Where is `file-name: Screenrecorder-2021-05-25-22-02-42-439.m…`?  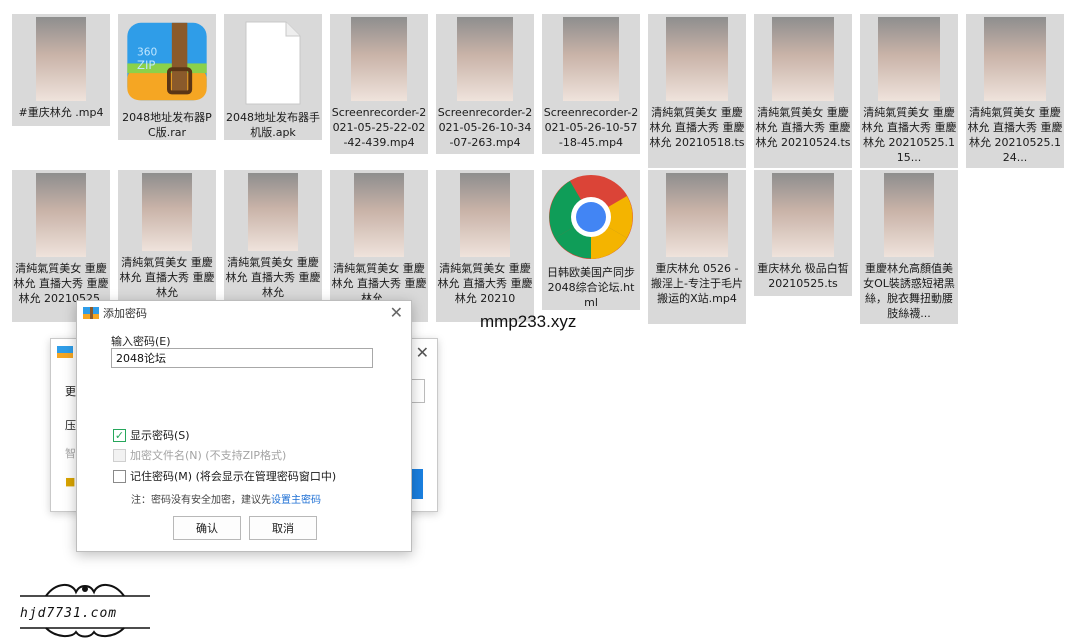 file-name: Screenrecorder-2021-05-25-22-02-42-439.m… is located at coordinates (379, 127).